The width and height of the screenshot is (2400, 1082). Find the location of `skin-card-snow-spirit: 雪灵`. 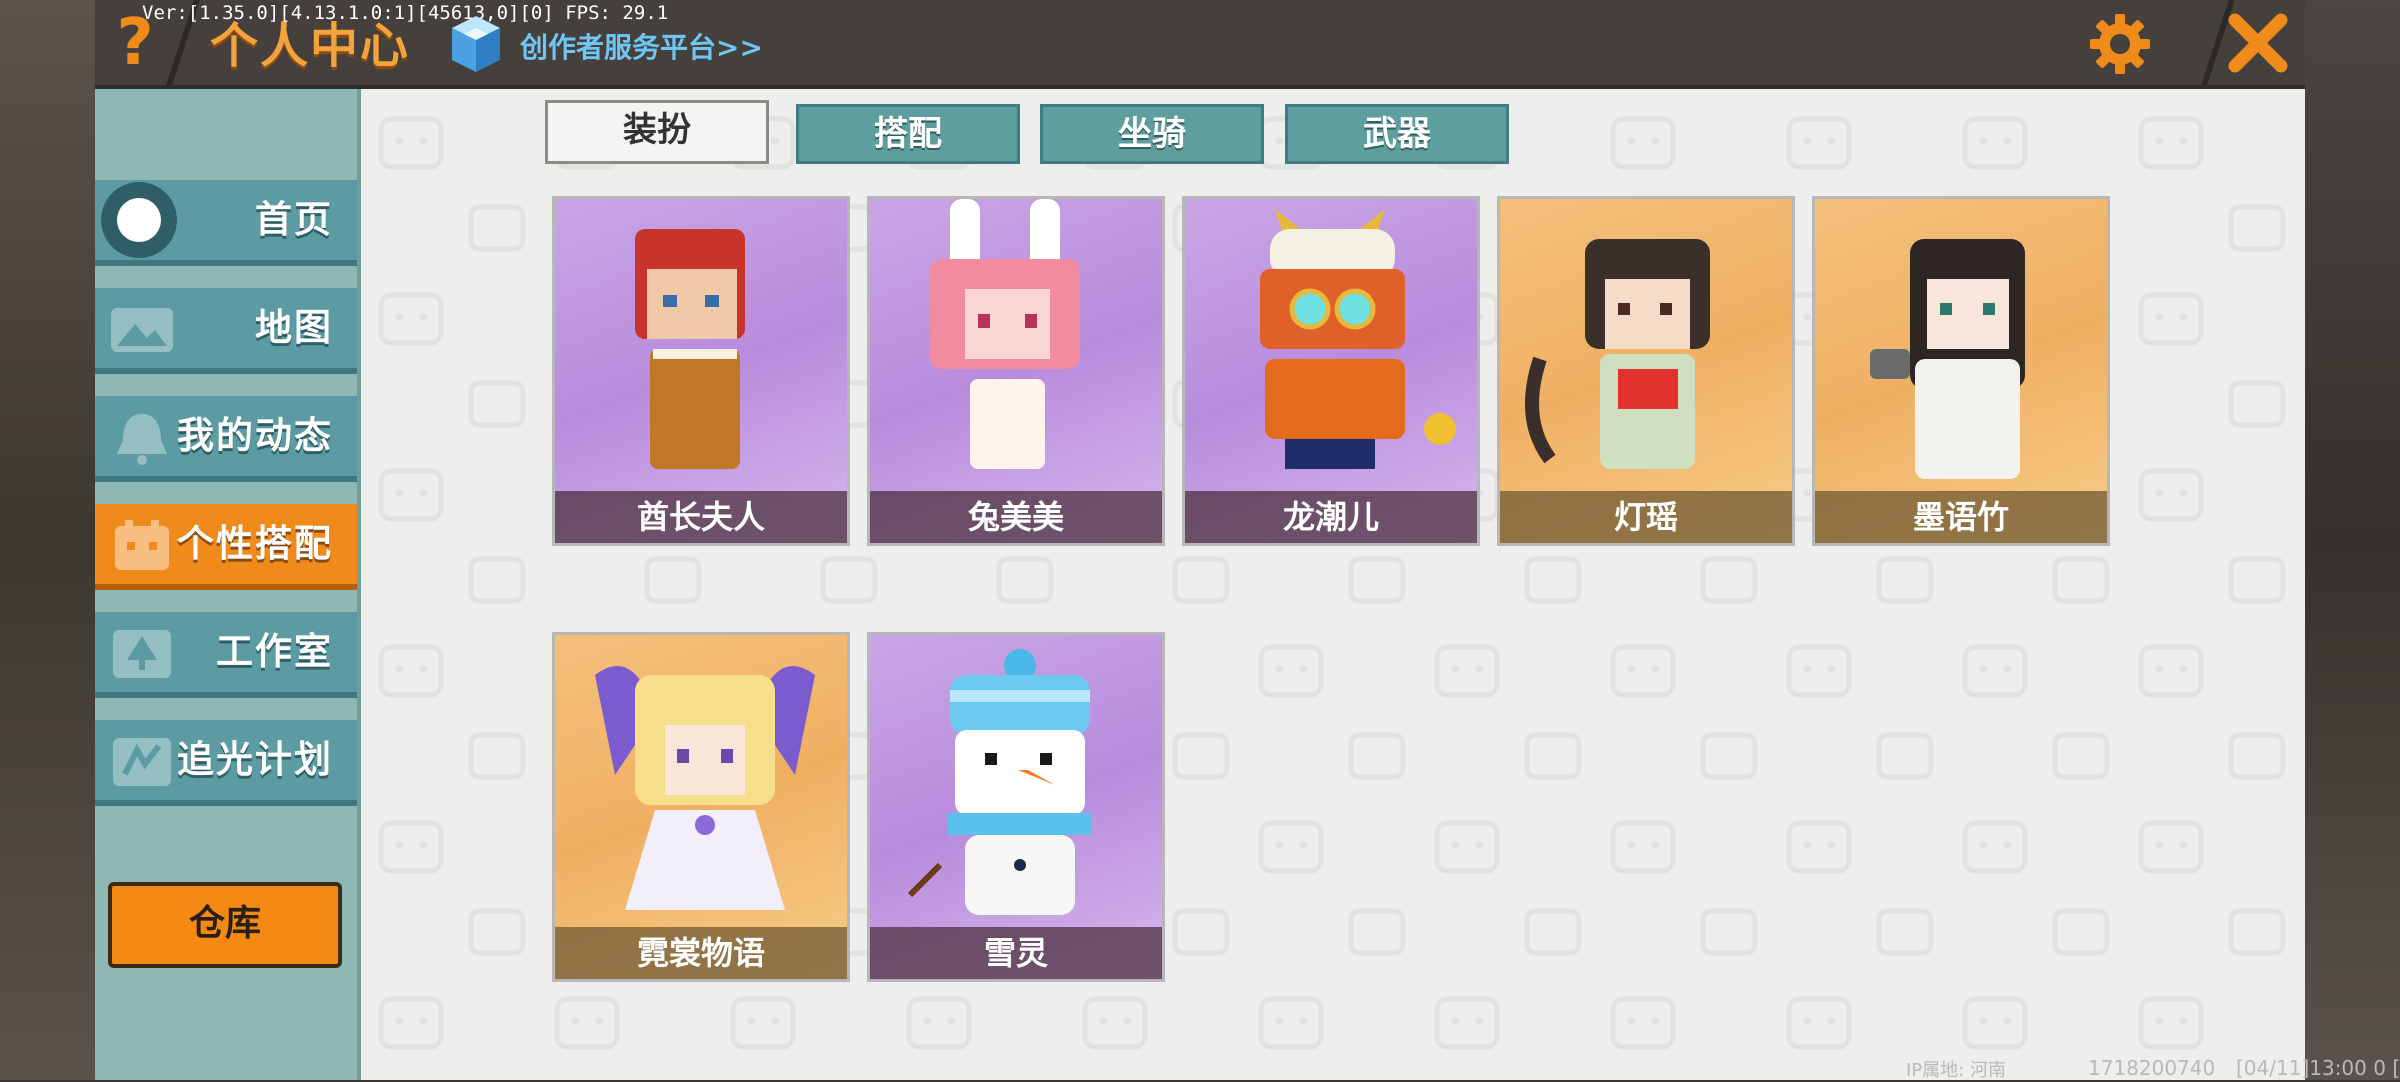

skin-card-snow-spirit: 雪灵 is located at coordinates (1016, 807).